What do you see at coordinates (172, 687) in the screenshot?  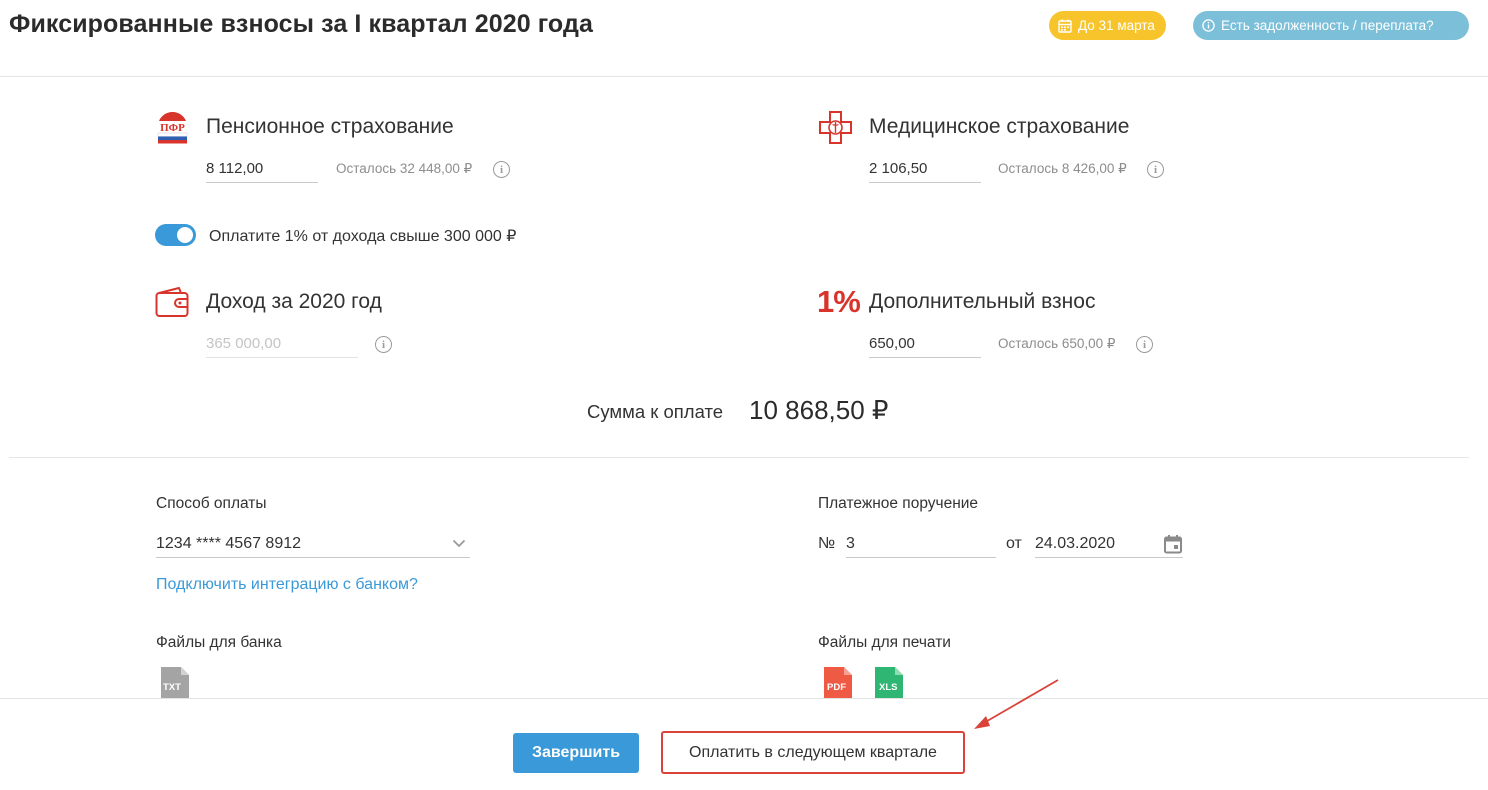 I see `txt-file-label: TXT` at bounding box center [172, 687].